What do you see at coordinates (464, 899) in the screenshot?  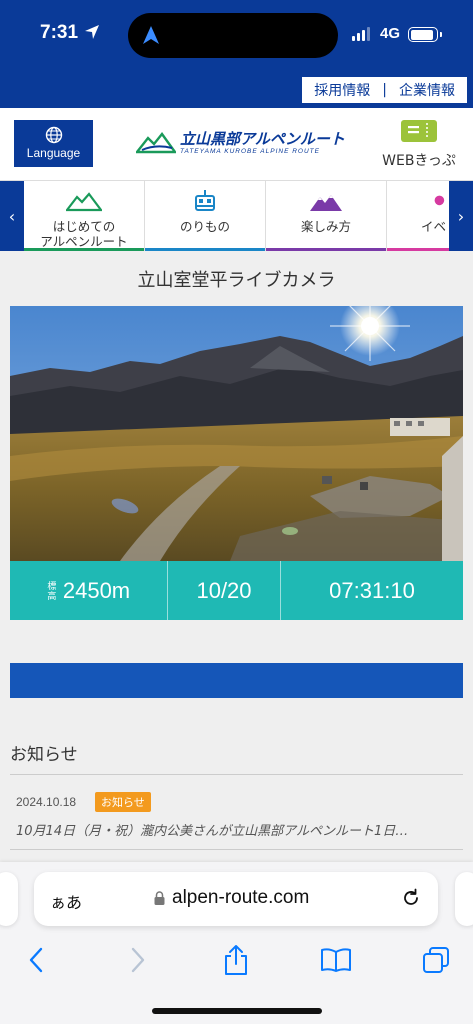 I see `next-tab-preview` at bounding box center [464, 899].